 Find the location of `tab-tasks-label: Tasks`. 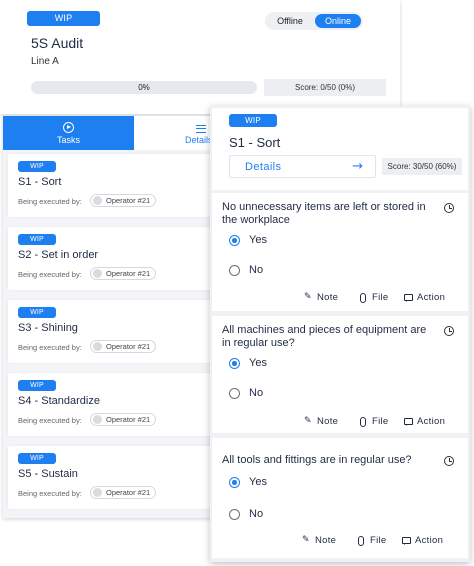

tab-tasks-label: Tasks is located at coordinates (68, 140).